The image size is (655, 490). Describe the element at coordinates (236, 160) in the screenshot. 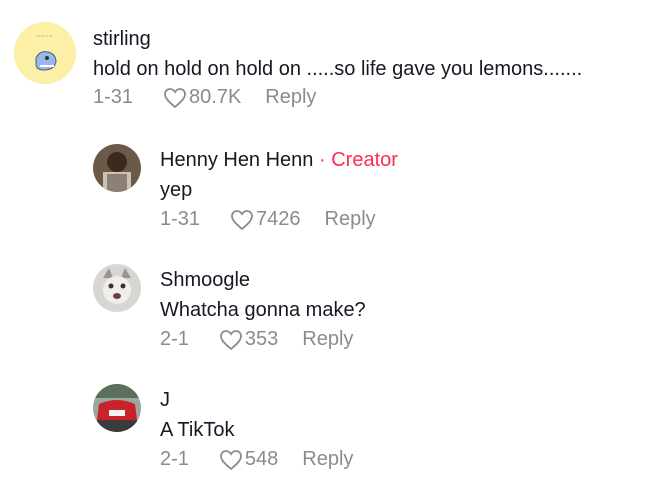

I see `username-text: Henny Hen Henn` at that location.